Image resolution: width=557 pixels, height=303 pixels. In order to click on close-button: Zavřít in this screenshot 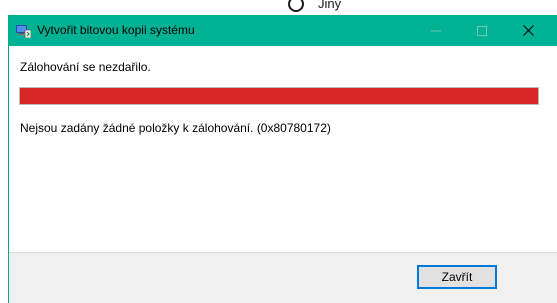, I will do `click(457, 277)`.